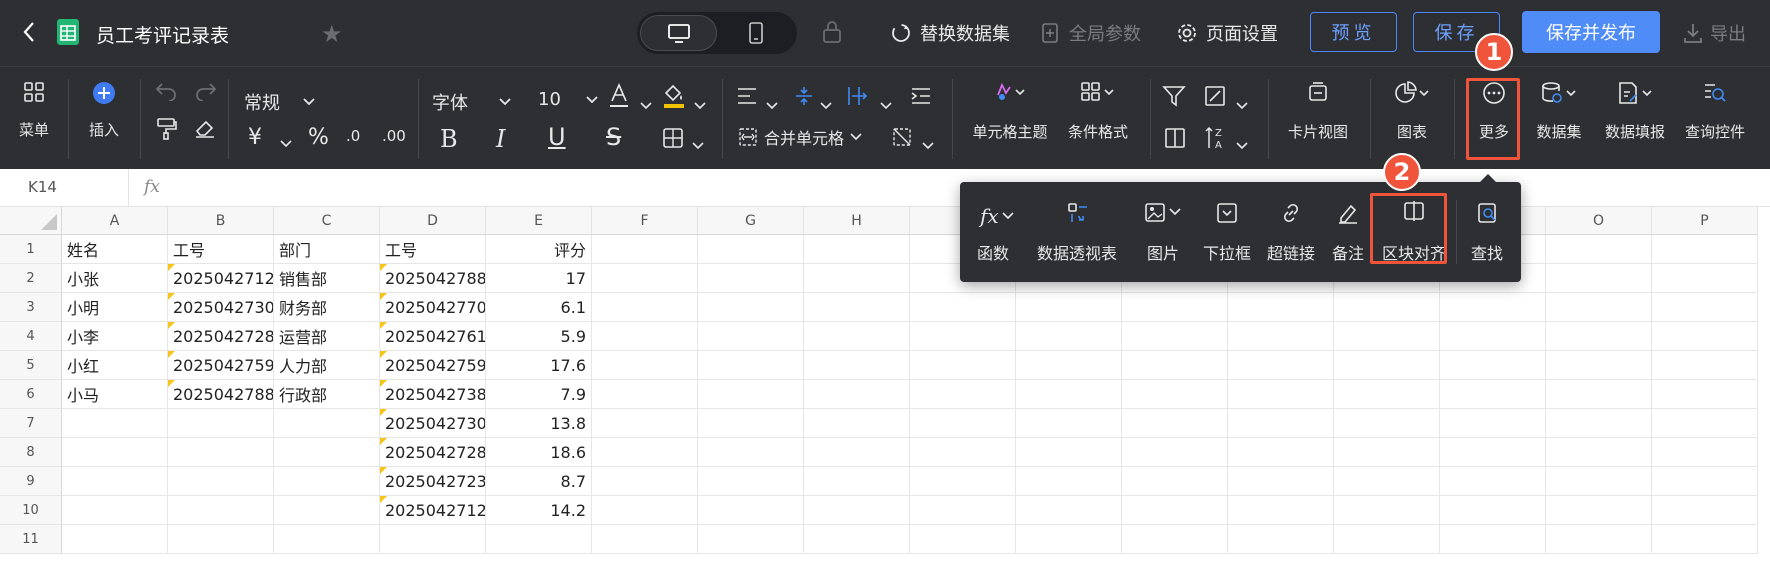 This screenshot has width=1770, height=562. What do you see at coordinates (645, 510) in the screenshot?
I see `cell-F10` at bounding box center [645, 510].